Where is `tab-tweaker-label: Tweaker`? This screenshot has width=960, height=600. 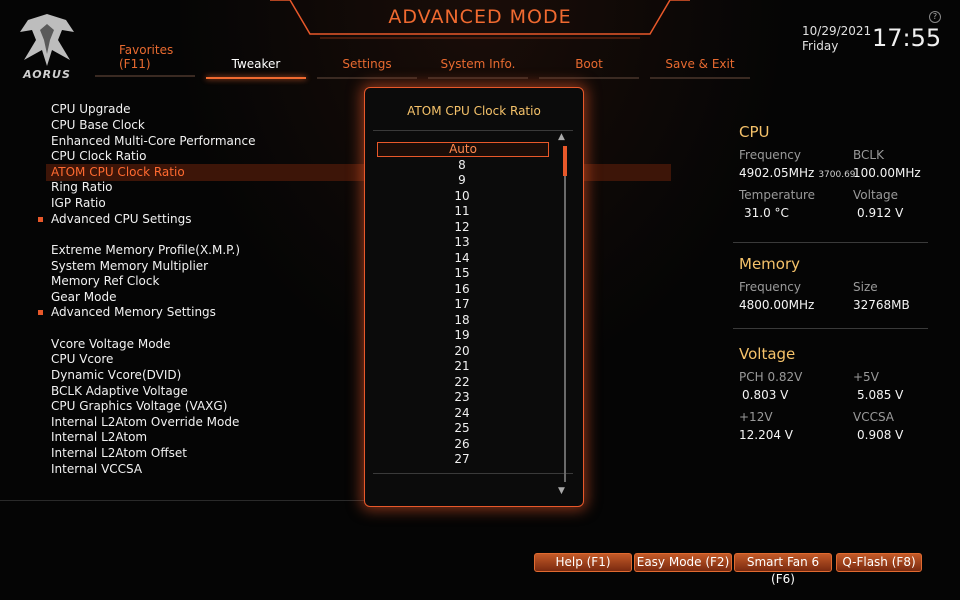 tab-tweaker-label: Tweaker is located at coordinates (256, 64).